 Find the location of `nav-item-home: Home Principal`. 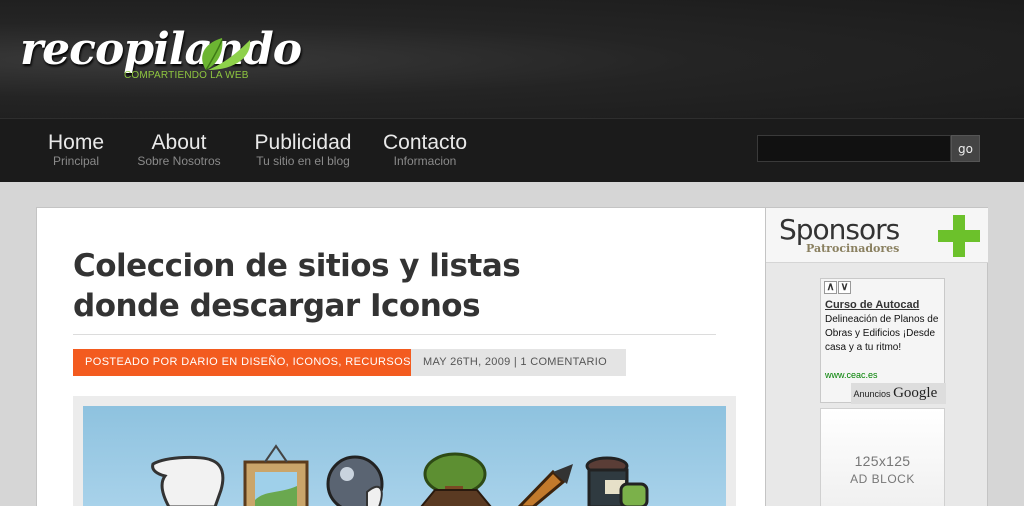

nav-item-home: Home Principal is located at coordinates (76, 149).